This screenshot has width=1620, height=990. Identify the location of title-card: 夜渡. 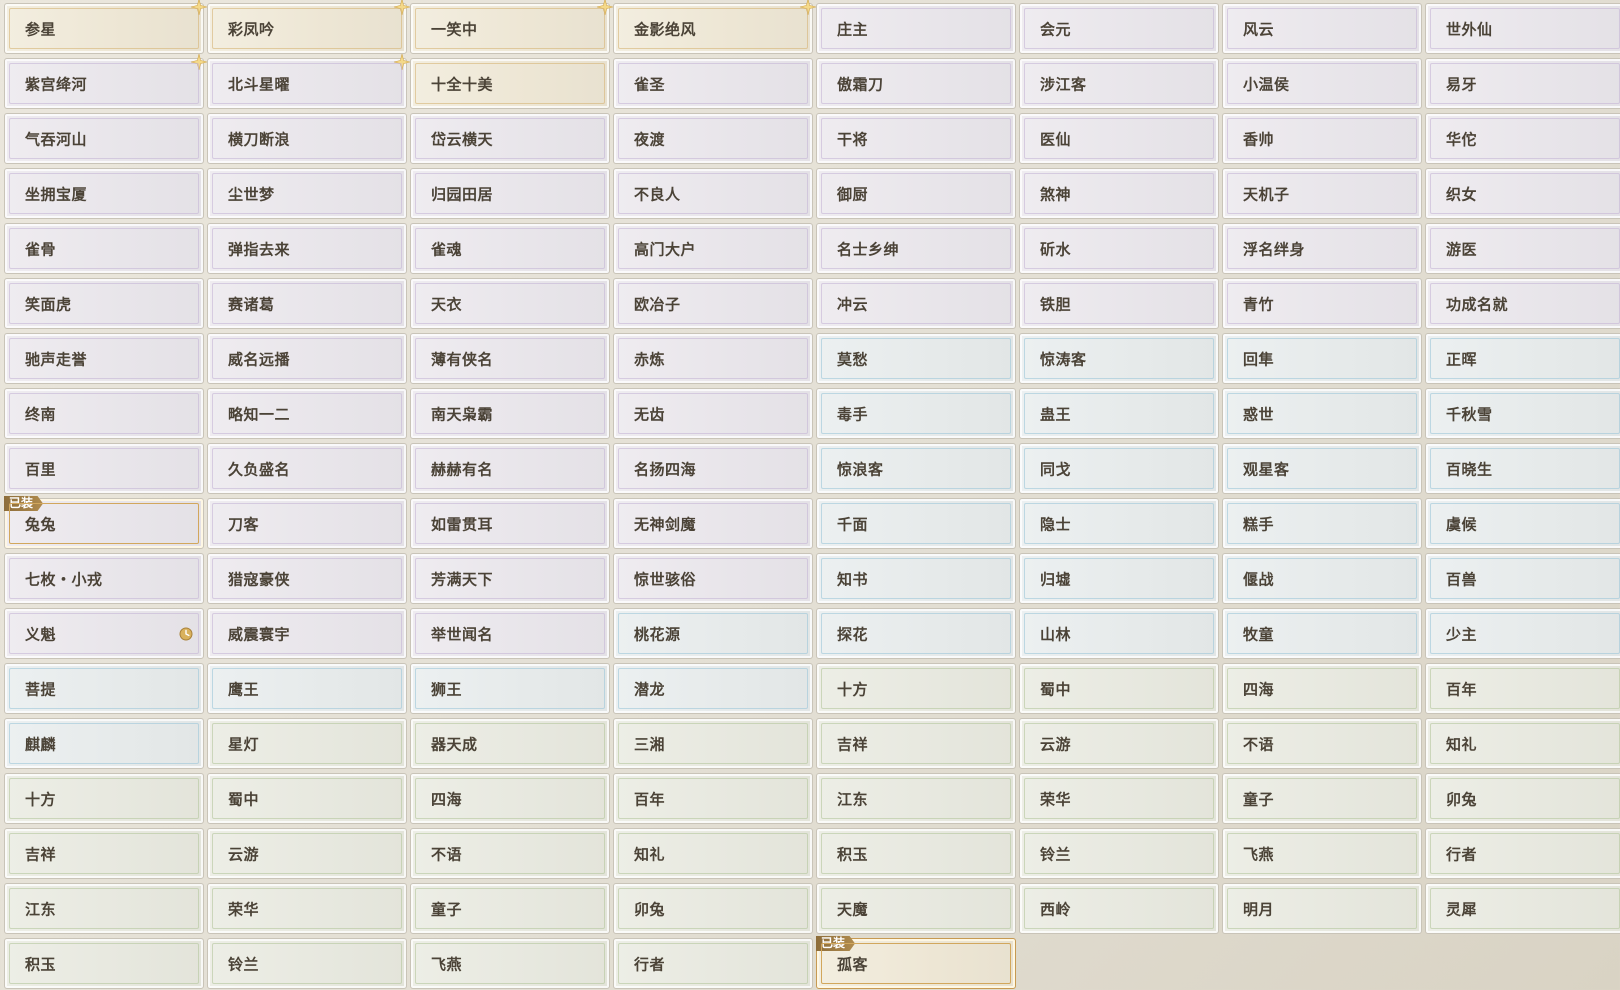
(713, 138).